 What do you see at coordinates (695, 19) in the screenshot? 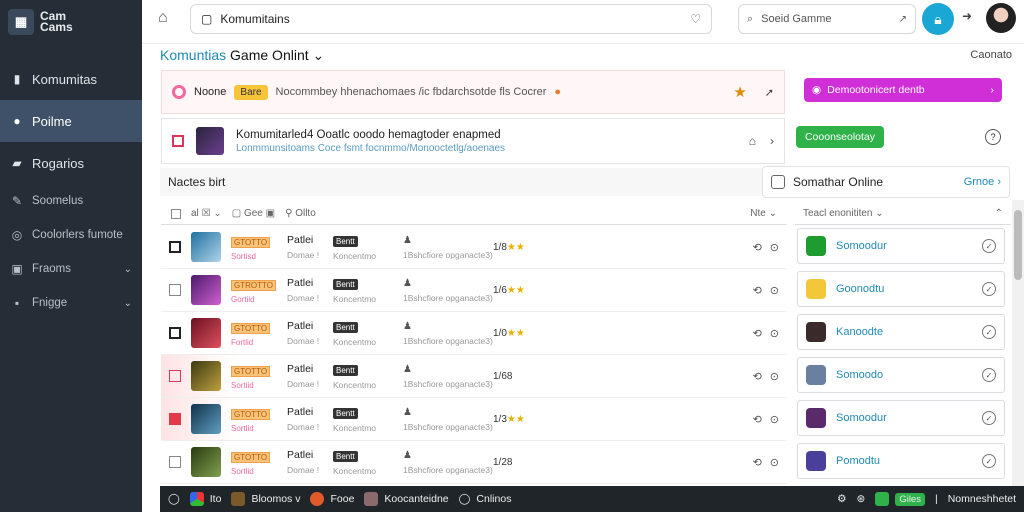
I see `chat-icon: ♡` at bounding box center [695, 19].